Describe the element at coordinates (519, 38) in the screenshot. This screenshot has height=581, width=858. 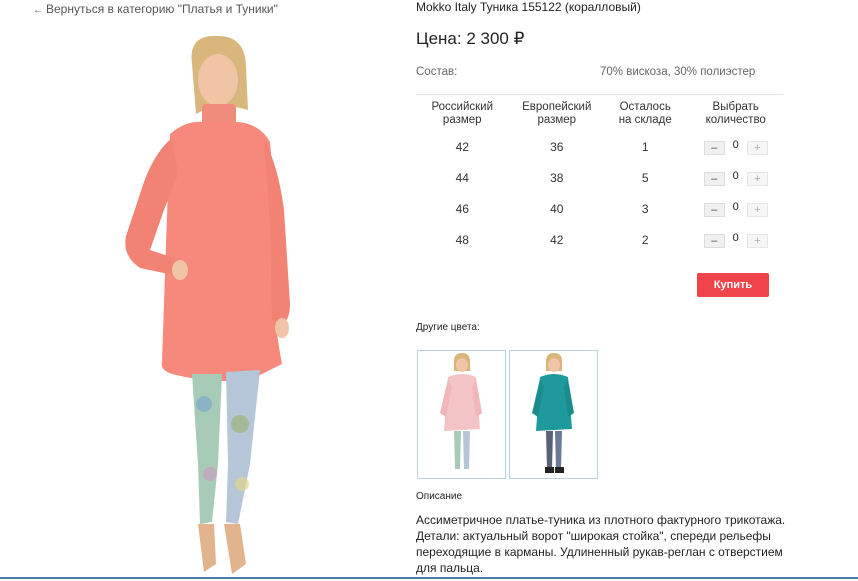
I see `currency-symbol: ₽` at that location.